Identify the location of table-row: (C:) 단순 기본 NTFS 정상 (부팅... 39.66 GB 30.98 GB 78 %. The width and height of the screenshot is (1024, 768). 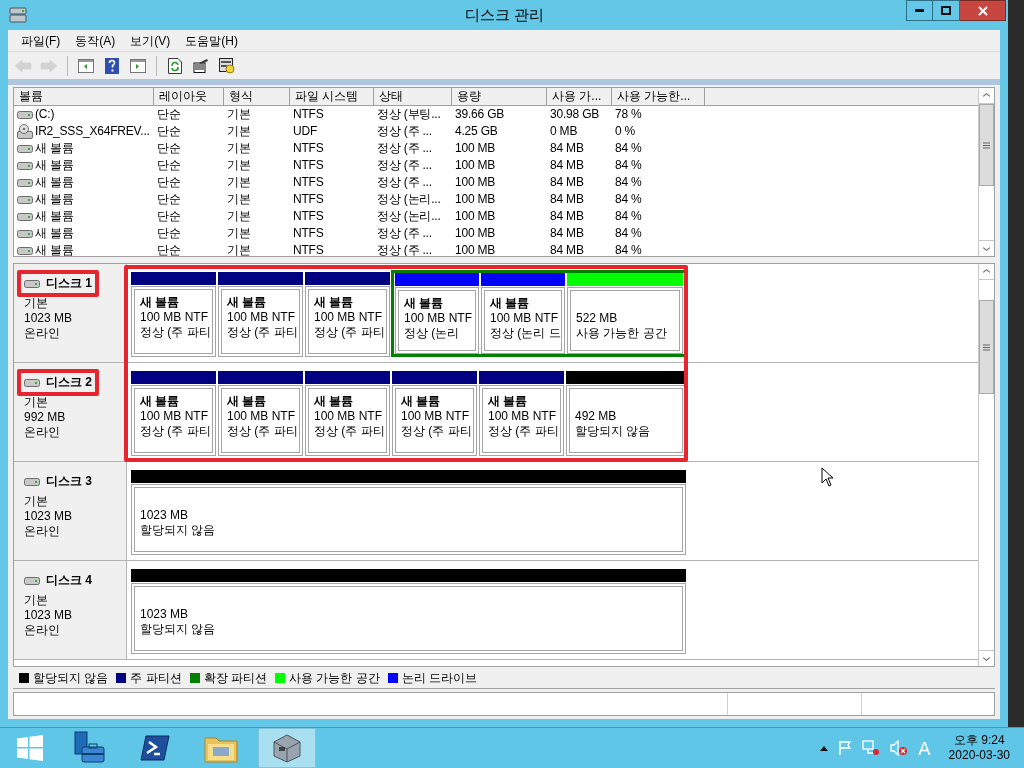
(496, 114).